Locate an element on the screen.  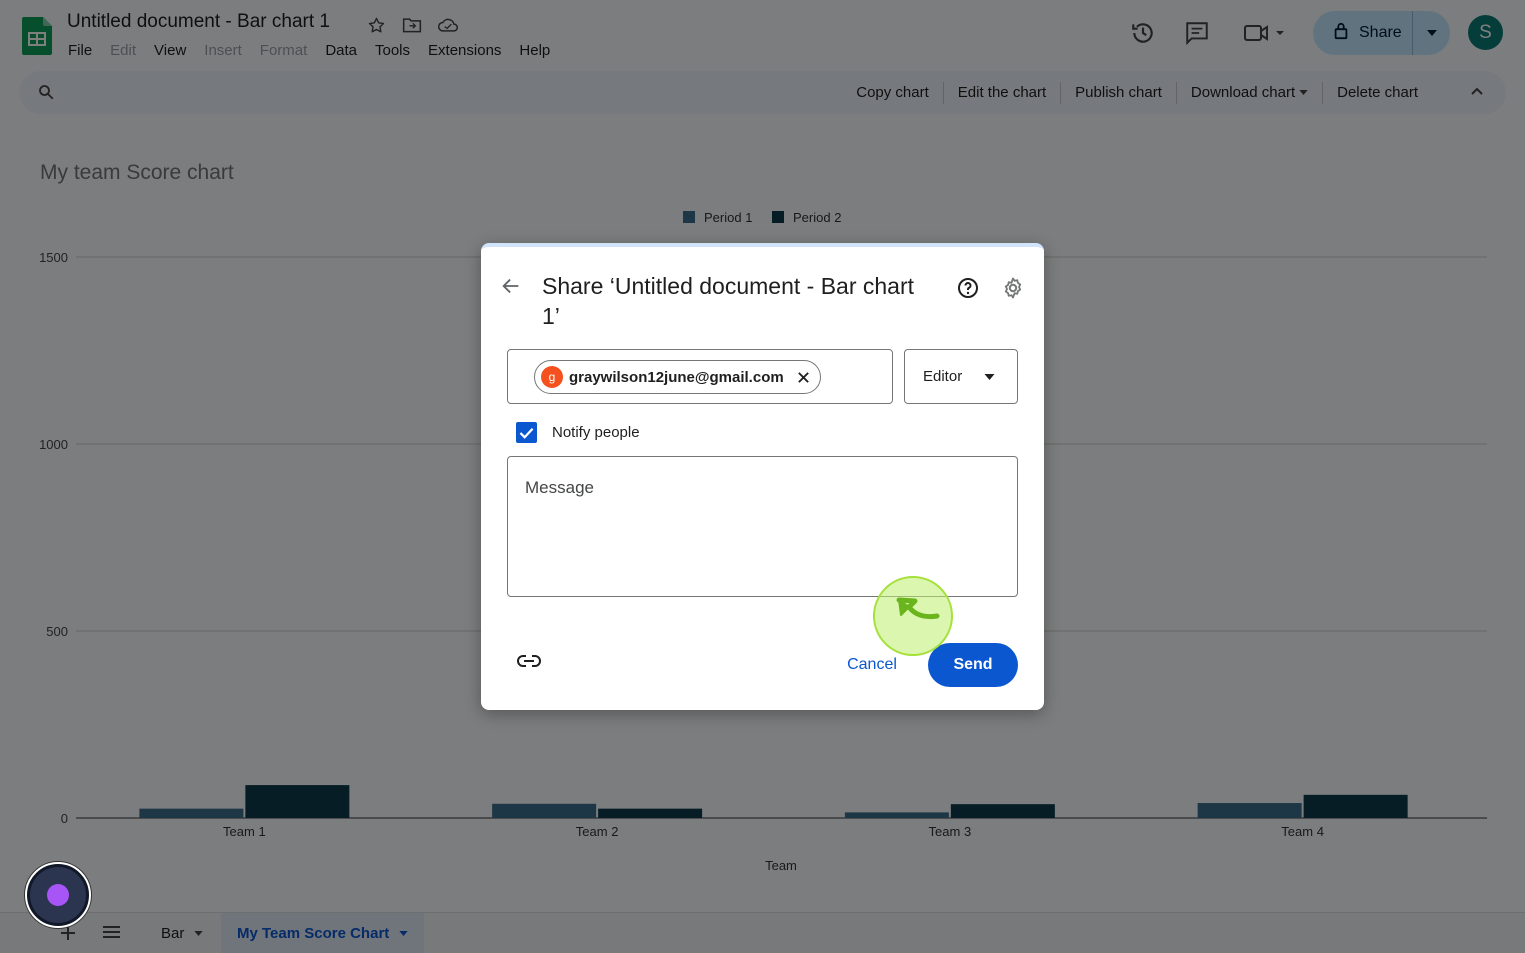
settings-gear-icon is located at coordinates (1013, 290).